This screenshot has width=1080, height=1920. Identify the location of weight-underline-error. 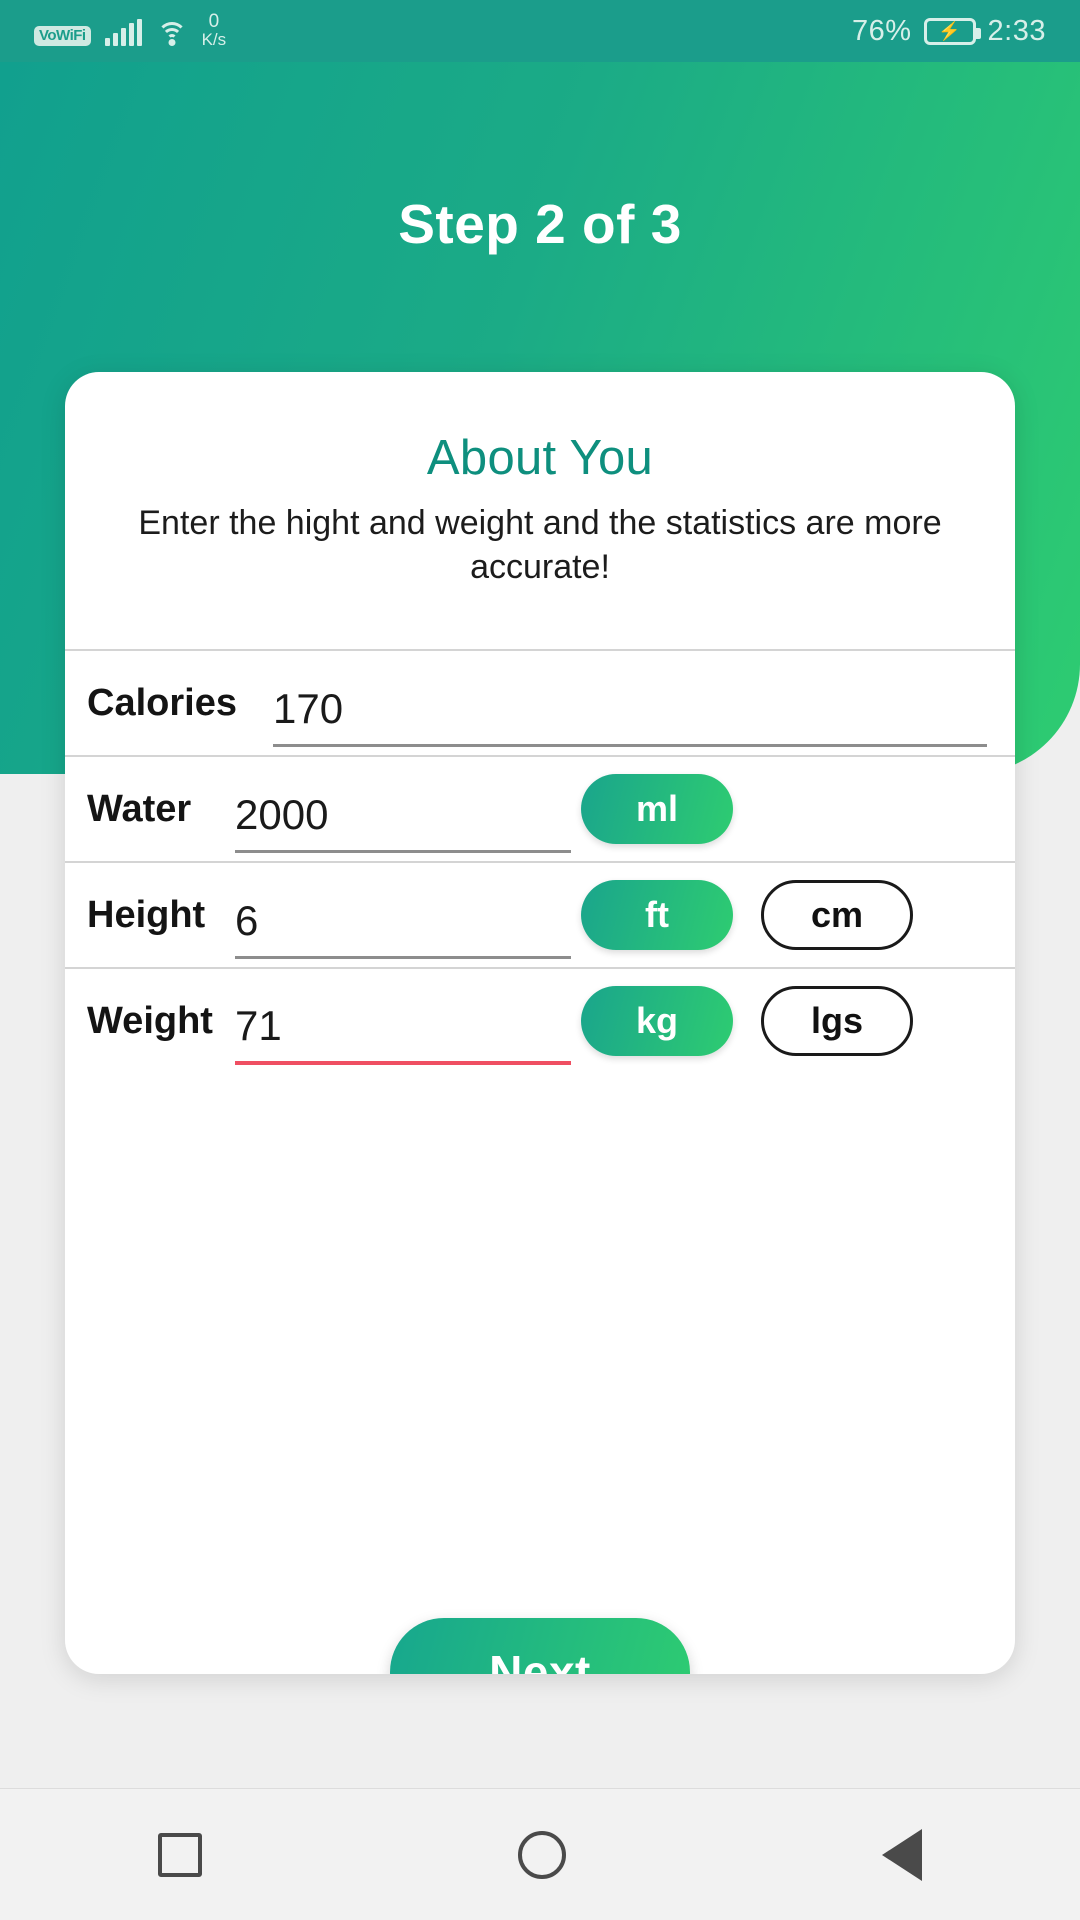
(403, 1063).